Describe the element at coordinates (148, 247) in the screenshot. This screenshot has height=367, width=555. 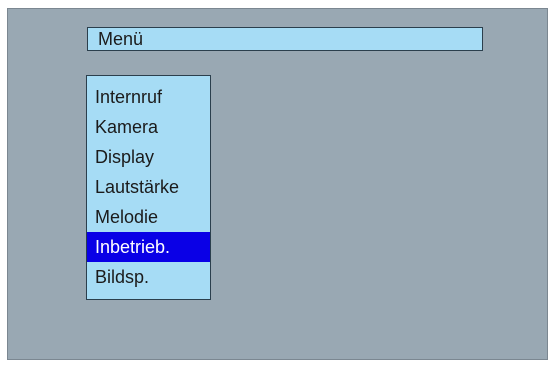
I see `menu-item-inbetrieb: Inbetrieb.` at that location.